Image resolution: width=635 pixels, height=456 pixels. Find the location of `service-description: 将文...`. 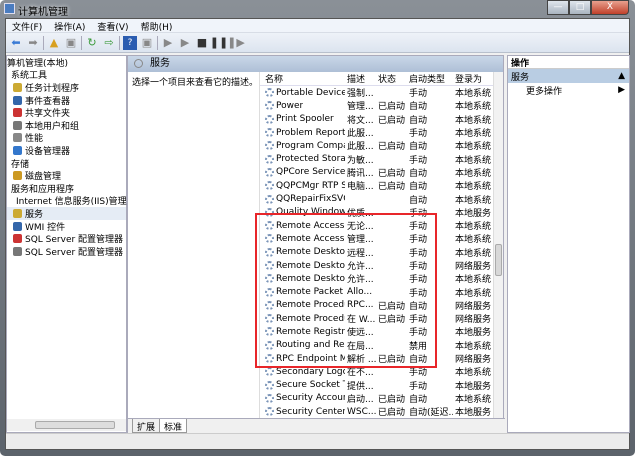

service-description: 将文... is located at coordinates (360, 120).